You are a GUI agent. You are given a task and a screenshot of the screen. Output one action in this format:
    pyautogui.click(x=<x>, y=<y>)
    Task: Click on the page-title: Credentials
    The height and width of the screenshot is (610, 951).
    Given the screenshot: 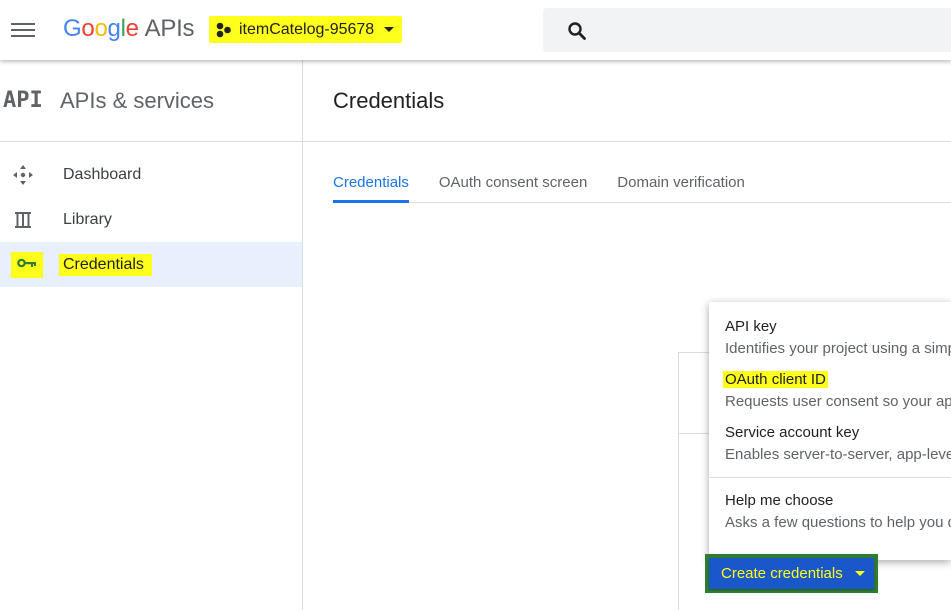 What is the action you would take?
    pyautogui.click(x=389, y=100)
    